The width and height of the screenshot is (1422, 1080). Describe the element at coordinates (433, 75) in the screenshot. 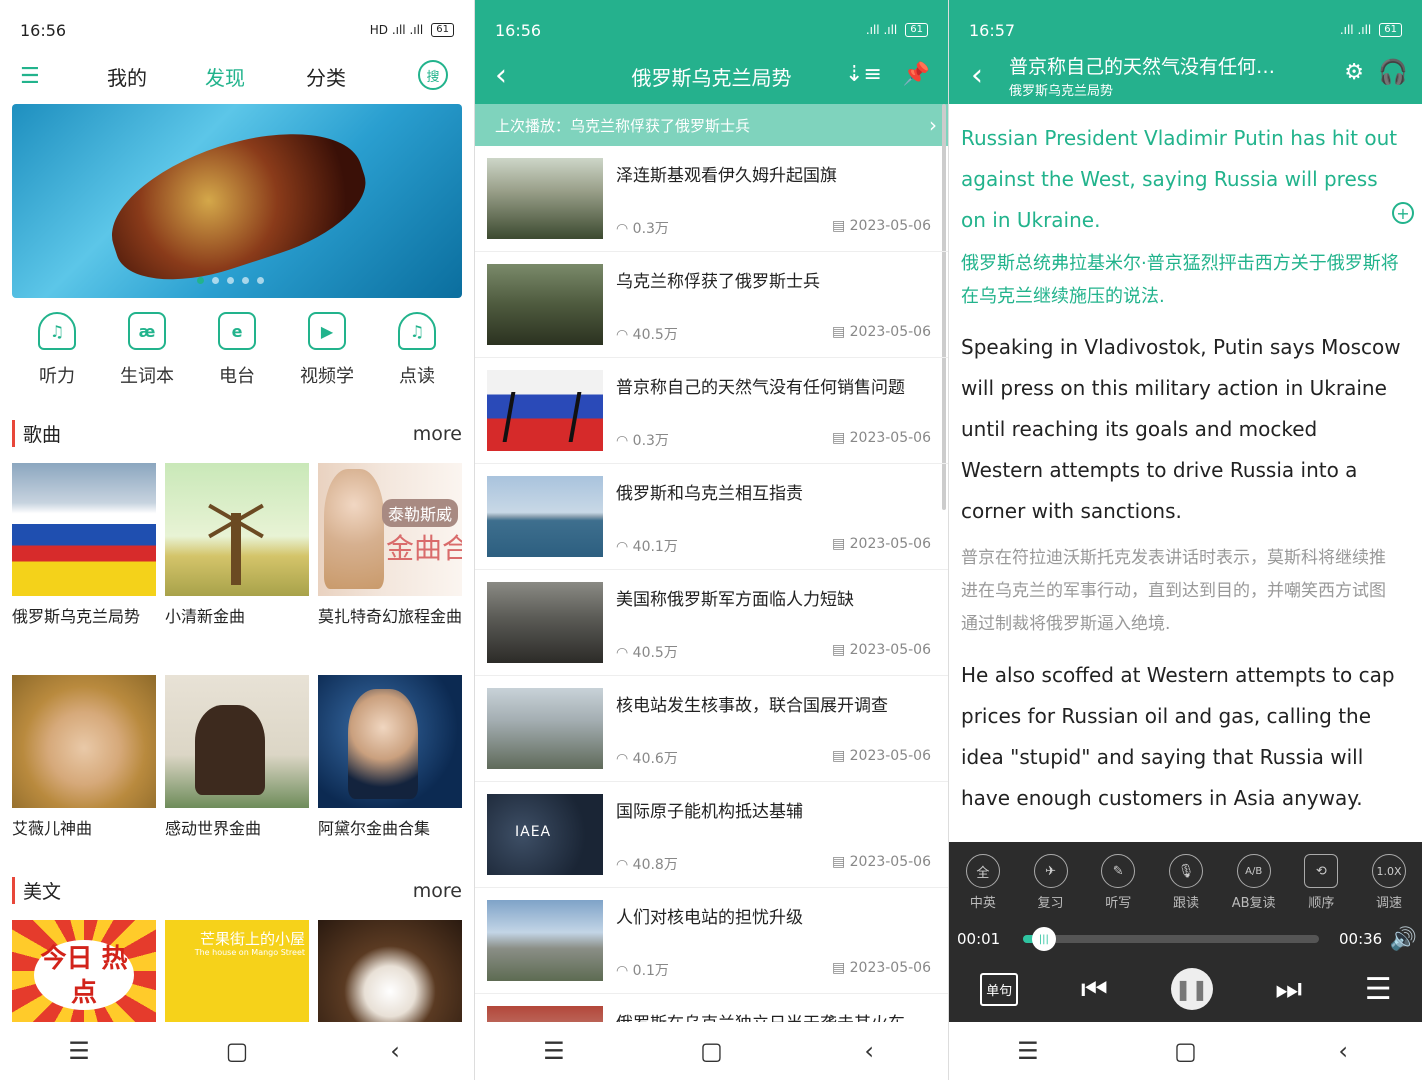

I see `search-icon: 搜` at that location.